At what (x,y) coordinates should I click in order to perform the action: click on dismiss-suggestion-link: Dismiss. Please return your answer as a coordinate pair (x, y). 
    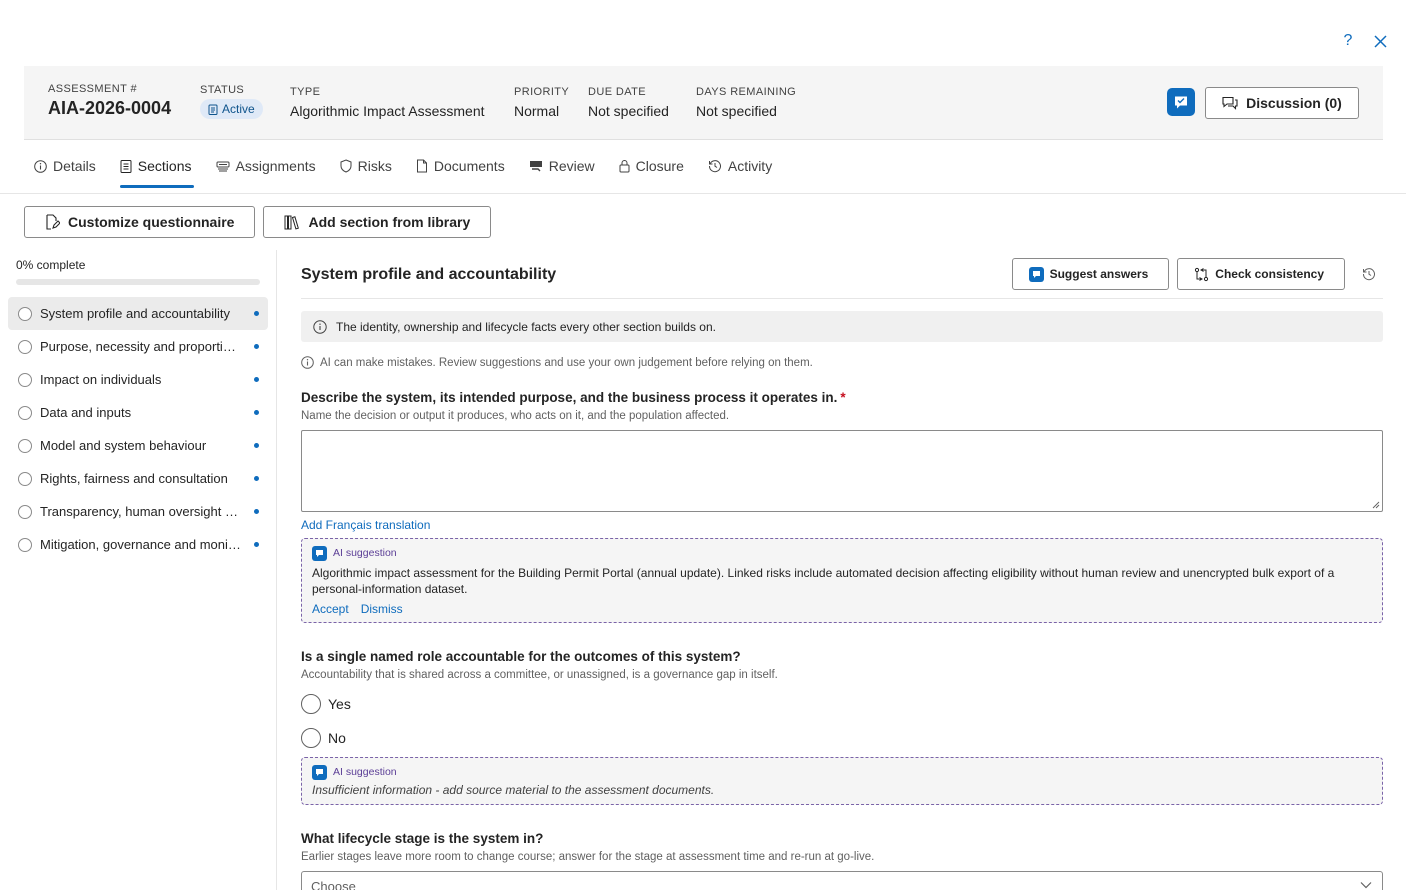
    Looking at the image, I should click on (382, 609).